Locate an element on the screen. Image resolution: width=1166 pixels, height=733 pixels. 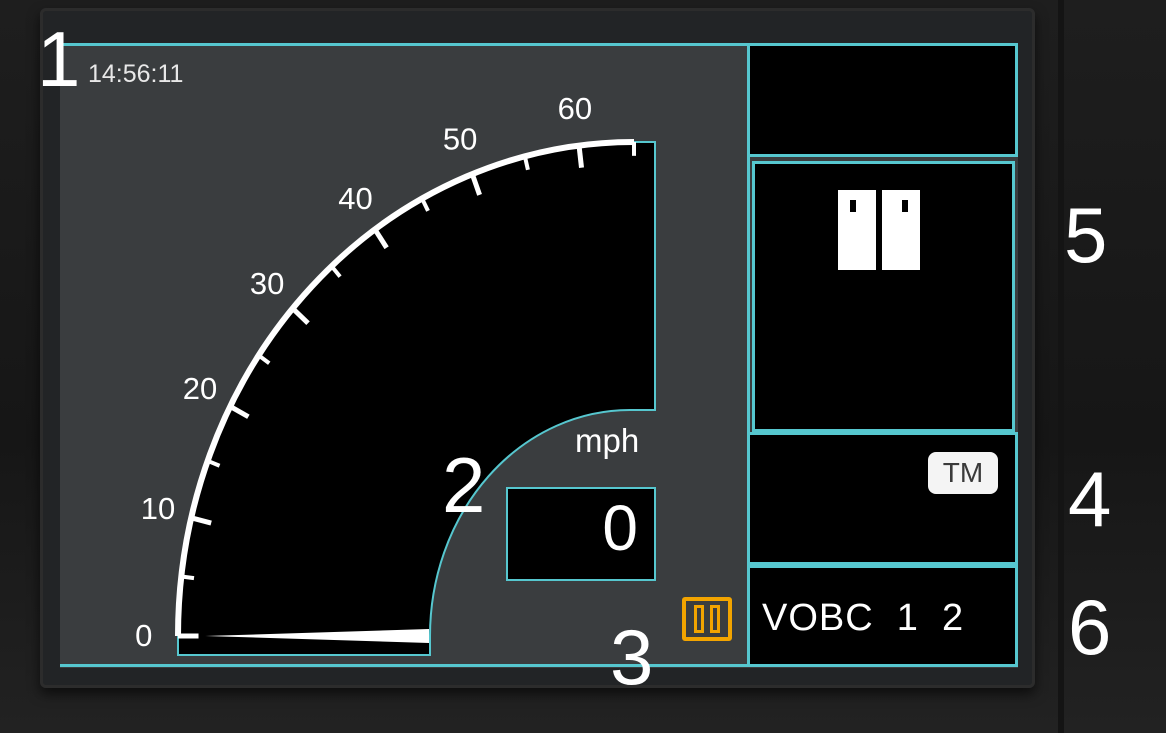
callout-3: 3 is located at coordinates (632, 657).